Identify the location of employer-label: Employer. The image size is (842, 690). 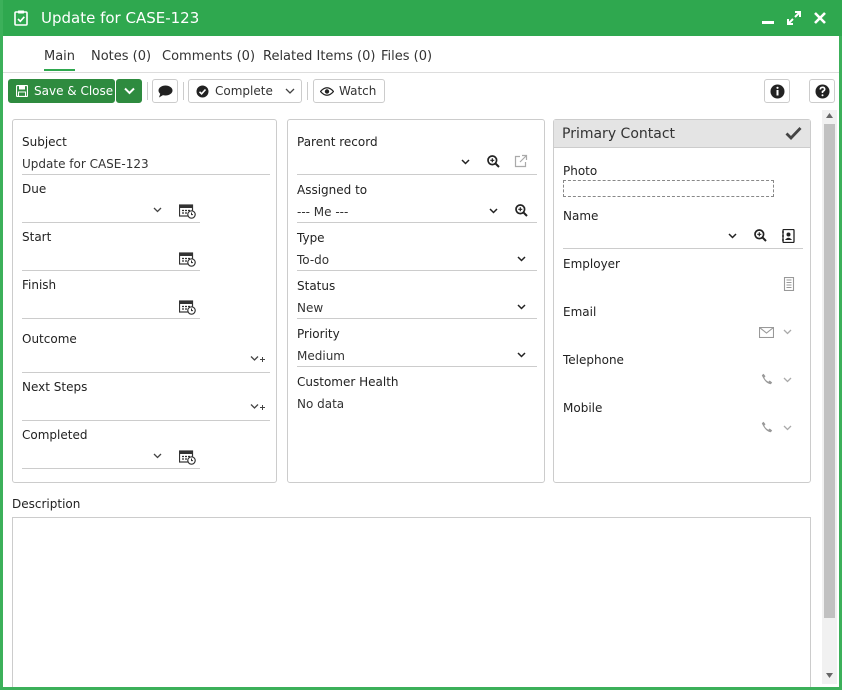
(591, 264).